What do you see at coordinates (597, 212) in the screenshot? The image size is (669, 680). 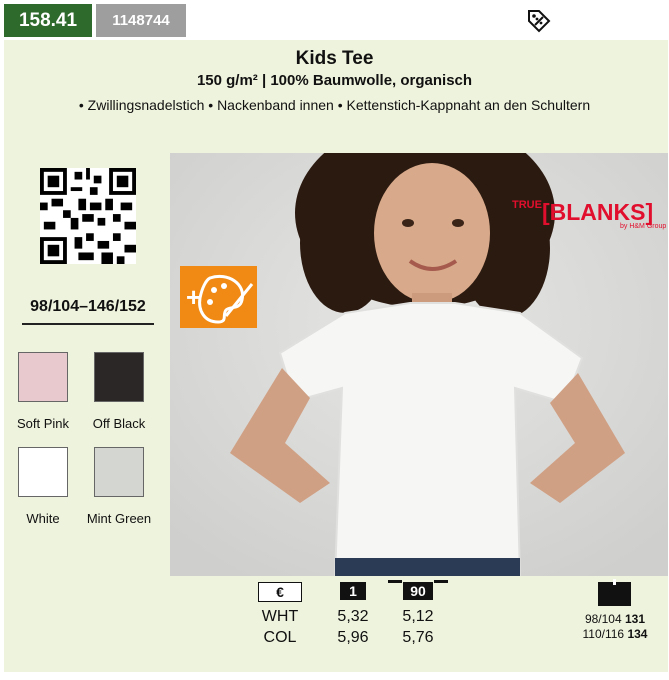 I see `brand-name: [BLANKS]` at bounding box center [597, 212].